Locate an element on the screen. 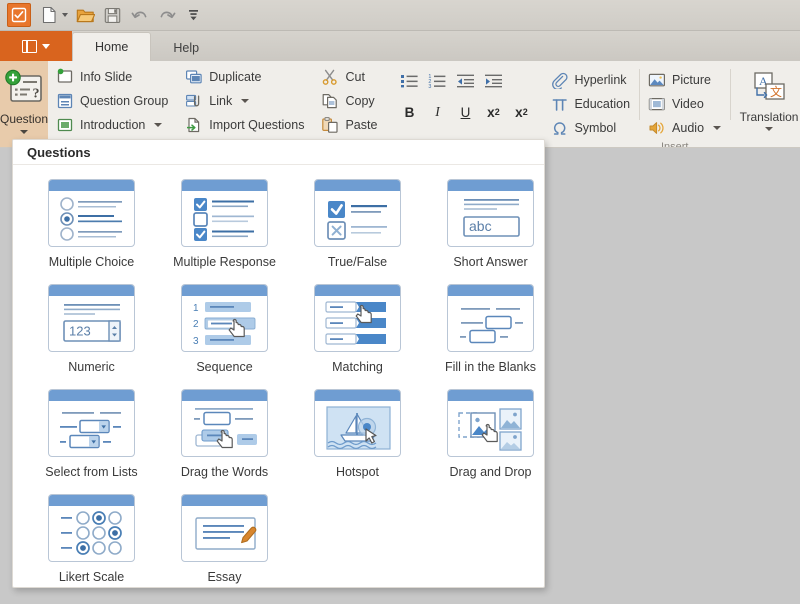 This screenshot has height=604, width=800. quick-access-toolbar is located at coordinates (400, 15).